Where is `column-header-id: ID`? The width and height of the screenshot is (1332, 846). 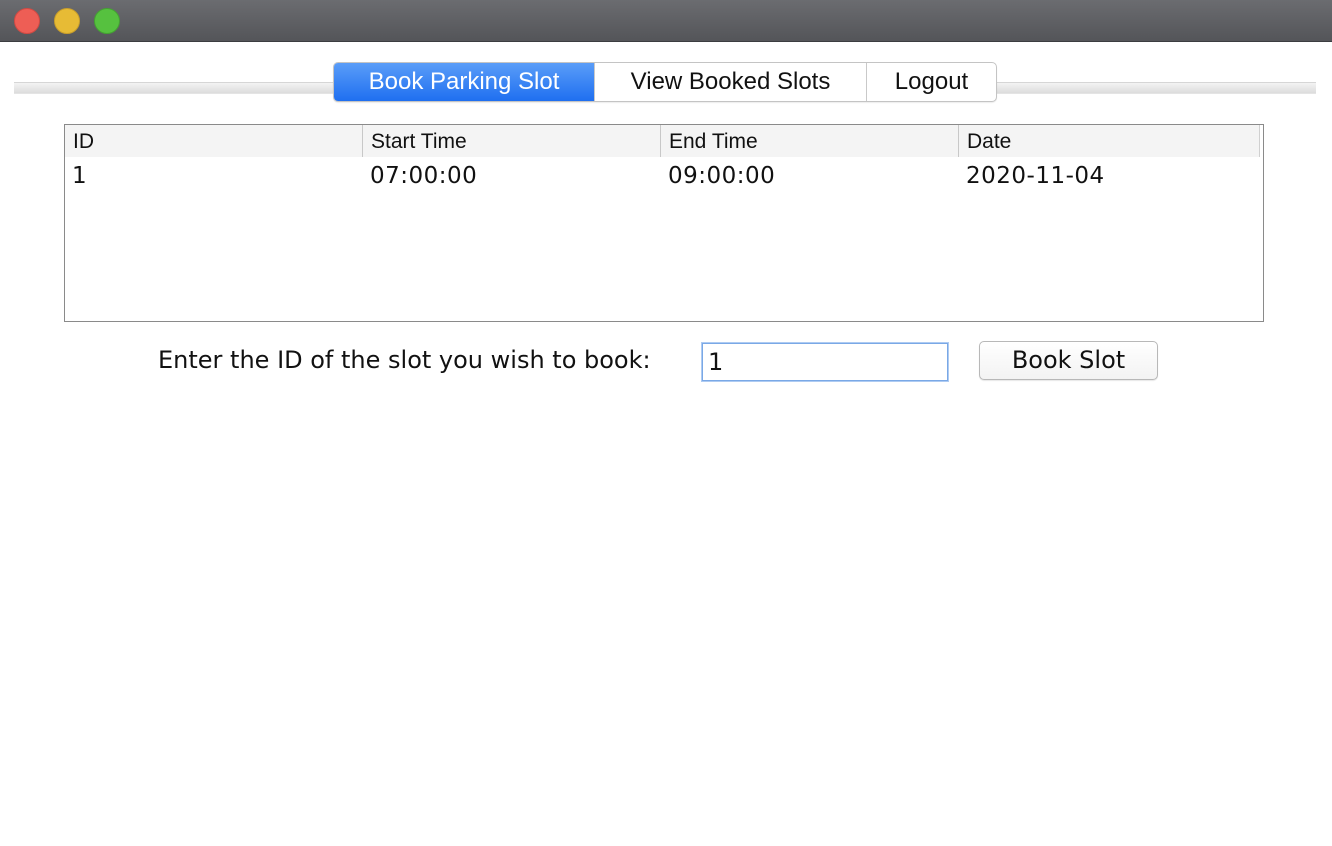
column-header-id: ID is located at coordinates (214, 141).